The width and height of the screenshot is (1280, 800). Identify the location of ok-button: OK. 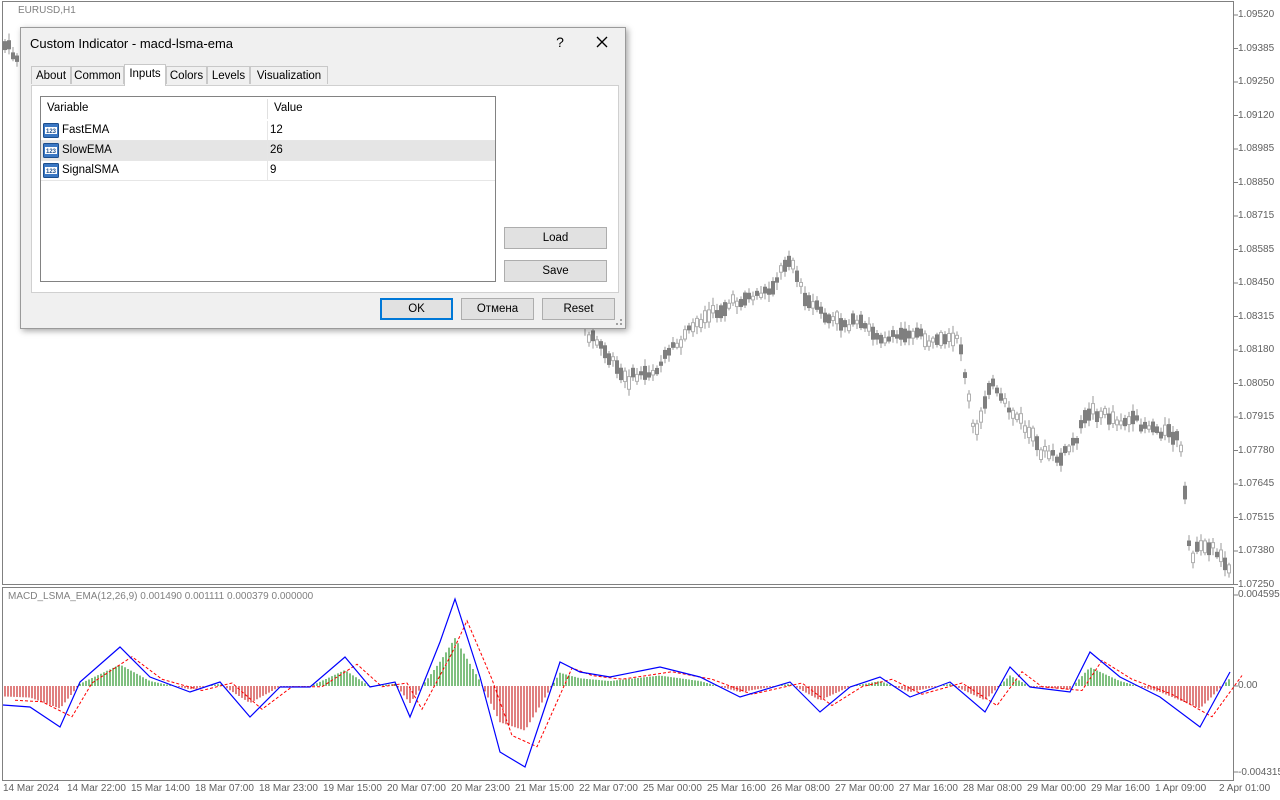
(416, 309).